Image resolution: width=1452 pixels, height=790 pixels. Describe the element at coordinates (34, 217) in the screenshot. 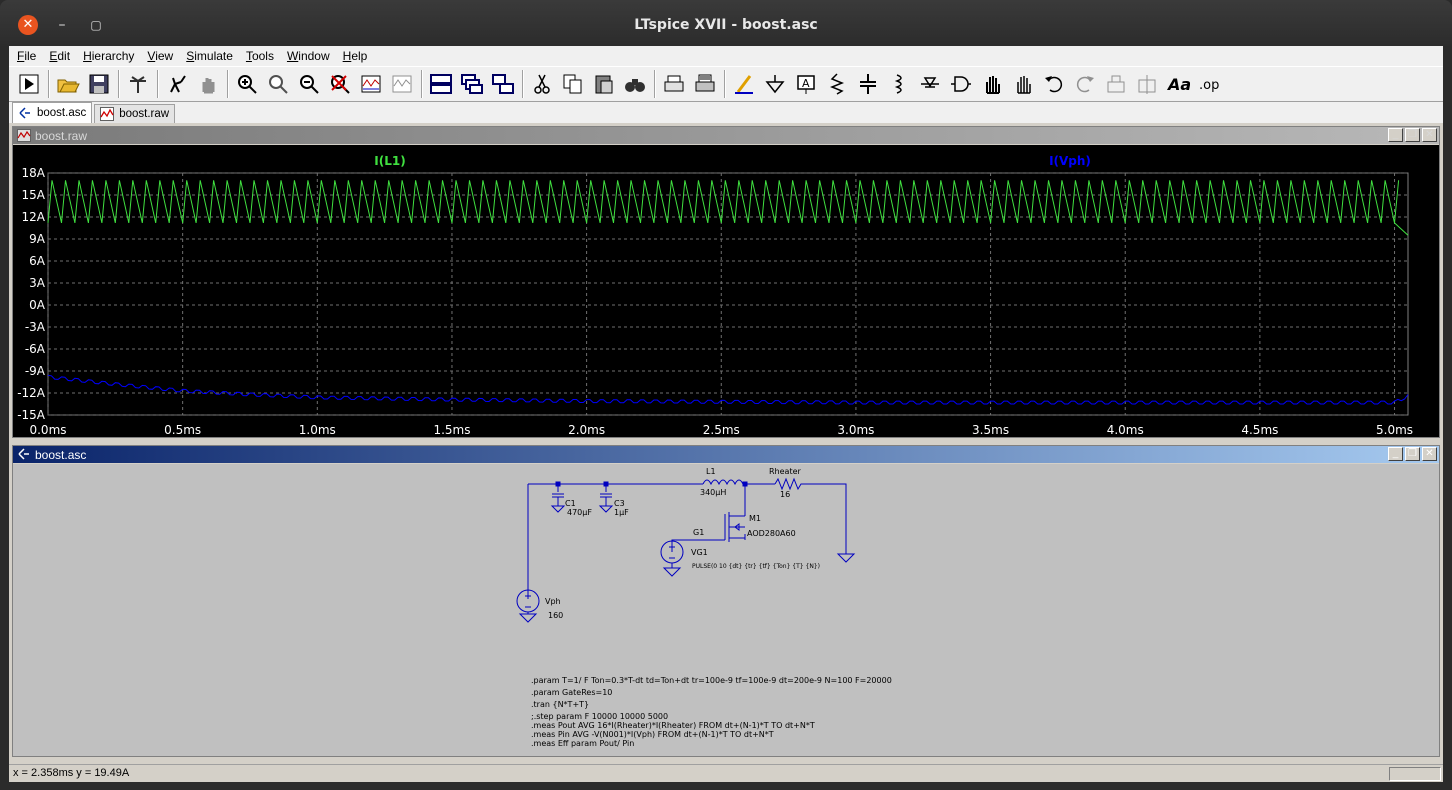

I see `y-tick-label: 12A` at that location.